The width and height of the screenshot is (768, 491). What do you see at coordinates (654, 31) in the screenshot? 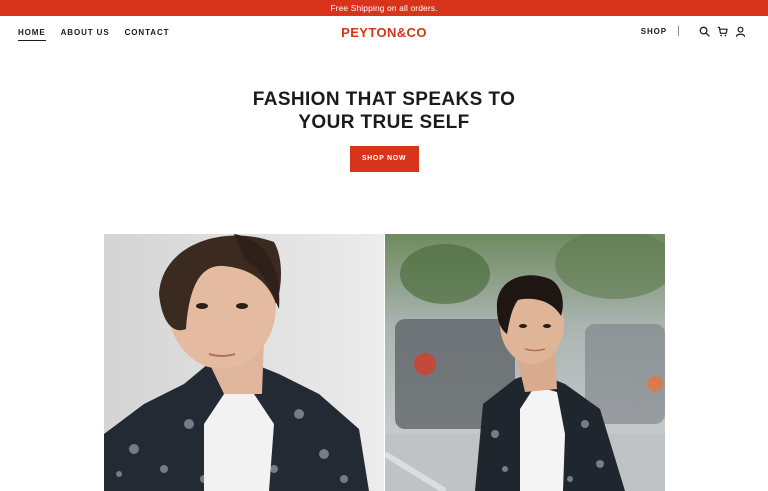
I see `shop-link: SHOP` at bounding box center [654, 31].